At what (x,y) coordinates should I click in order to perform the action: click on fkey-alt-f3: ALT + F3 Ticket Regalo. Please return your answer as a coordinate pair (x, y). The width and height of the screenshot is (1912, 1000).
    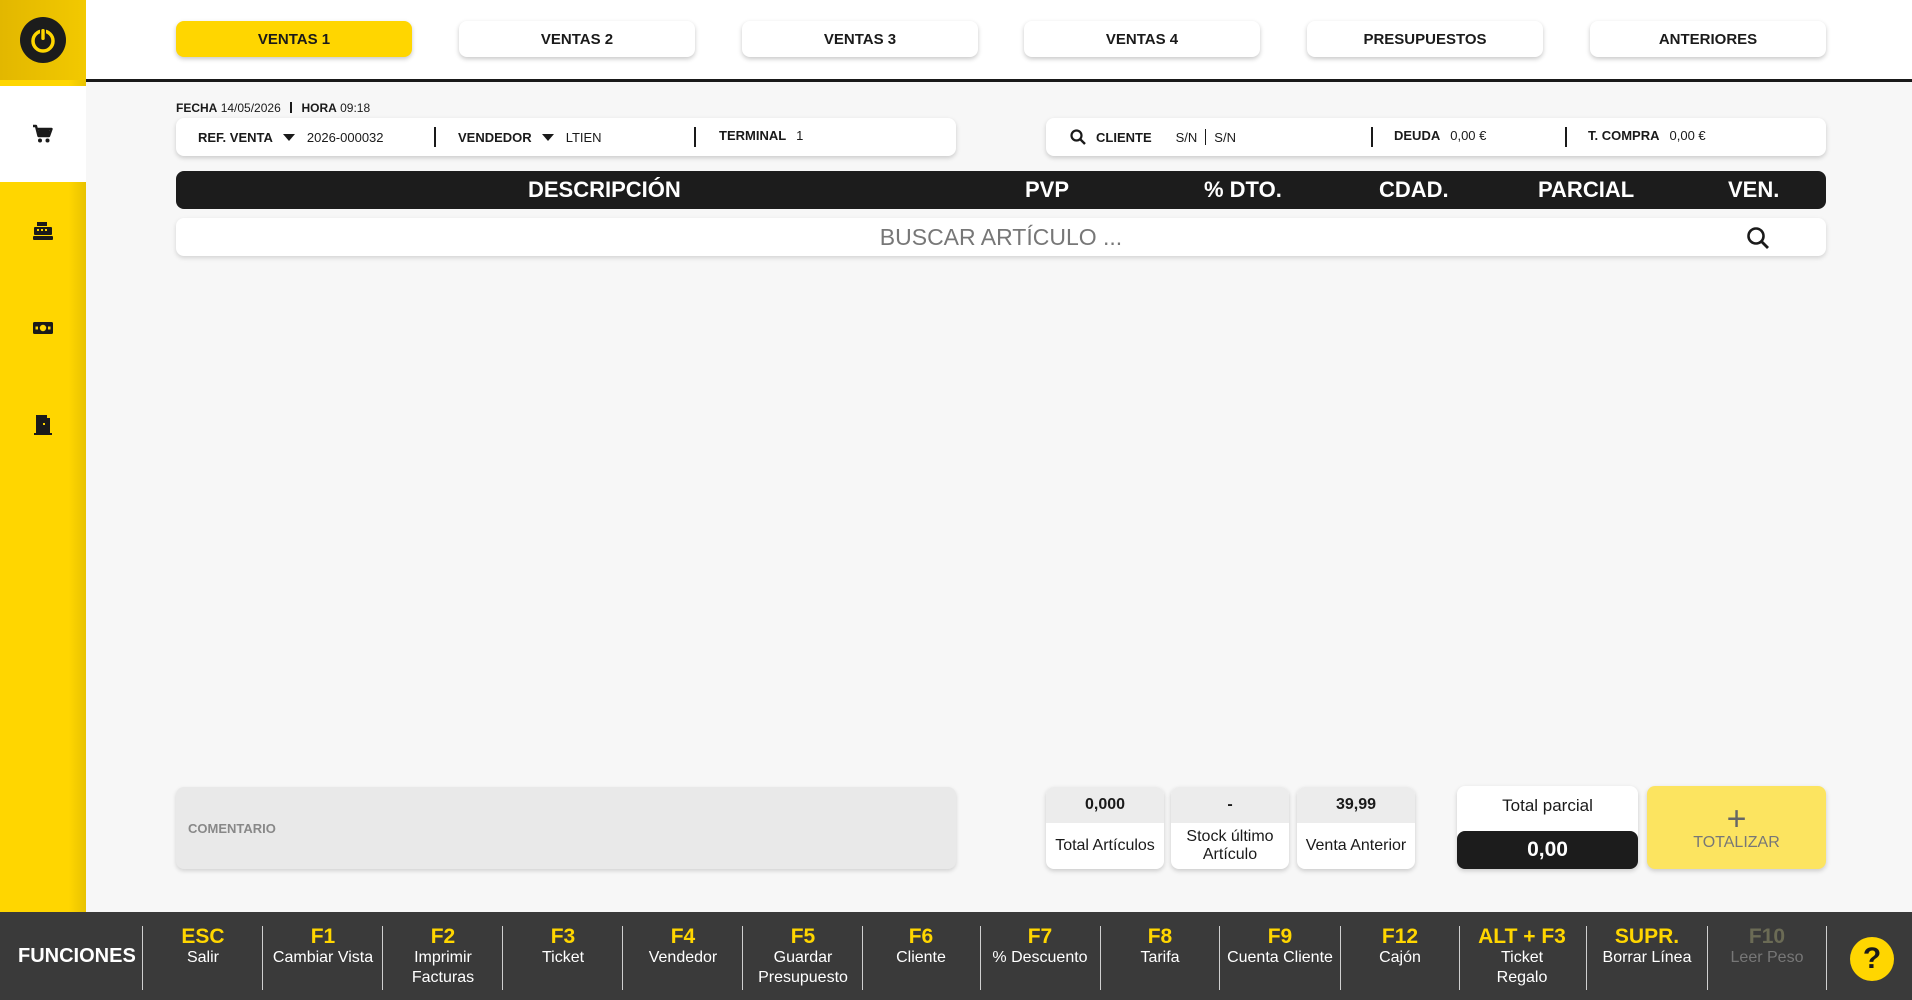
    Looking at the image, I should click on (1522, 959).